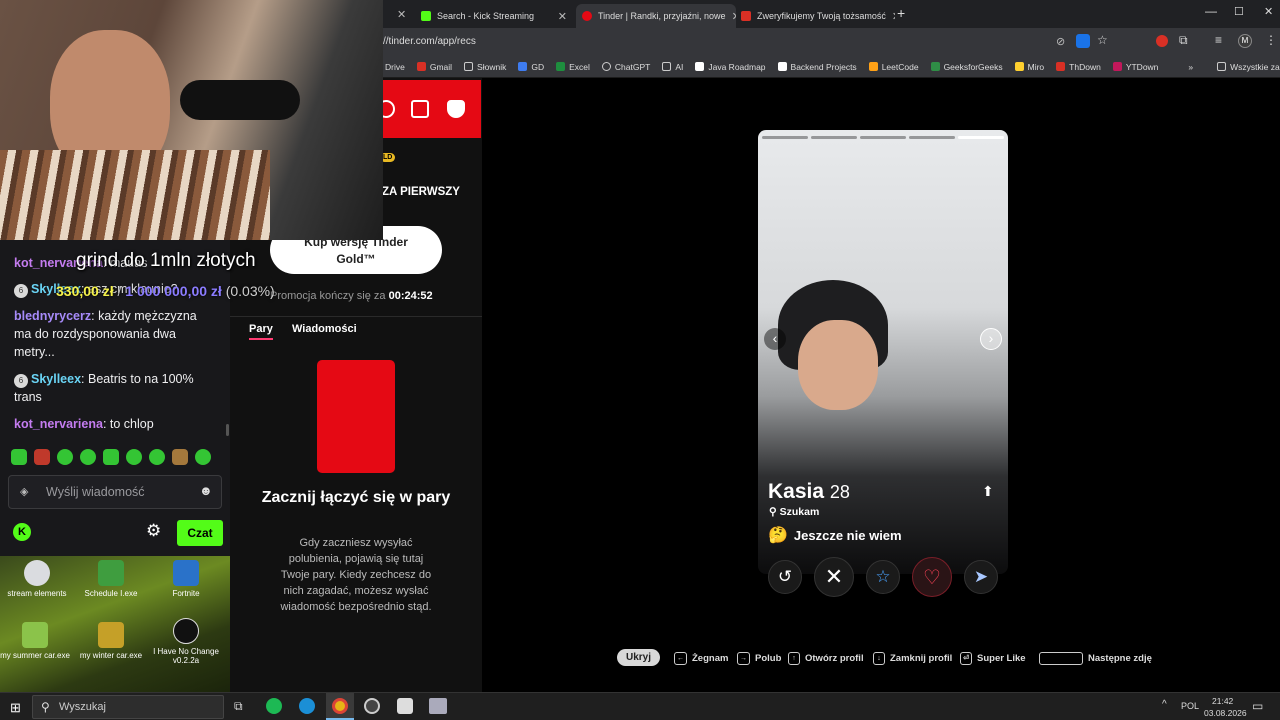  What do you see at coordinates (883, 577) in the screenshot?
I see `super-like-icon: ☆` at bounding box center [883, 577].